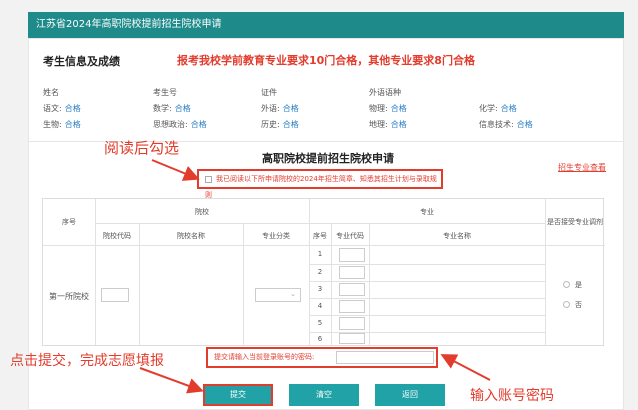 The width and height of the screenshot is (638, 410). Describe the element at coordinates (328, 158) in the screenshot. I see `form-title: 高职院校提前招生院校申请` at that location.